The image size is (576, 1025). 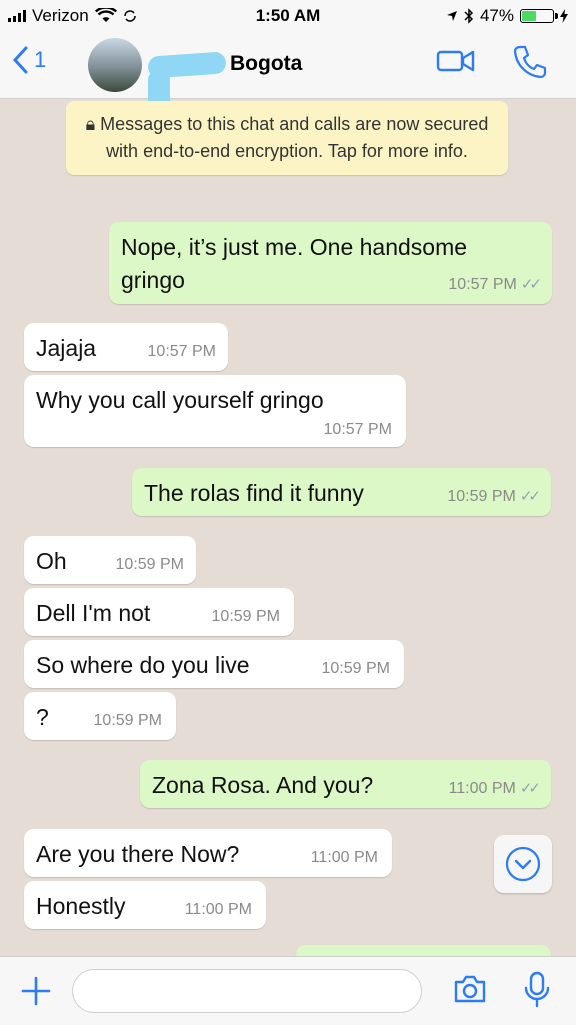 What do you see at coordinates (159, 612) in the screenshot?
I see `message-incoming: Dell I'm not 10:59 PM` at bounding box center [159, 612].